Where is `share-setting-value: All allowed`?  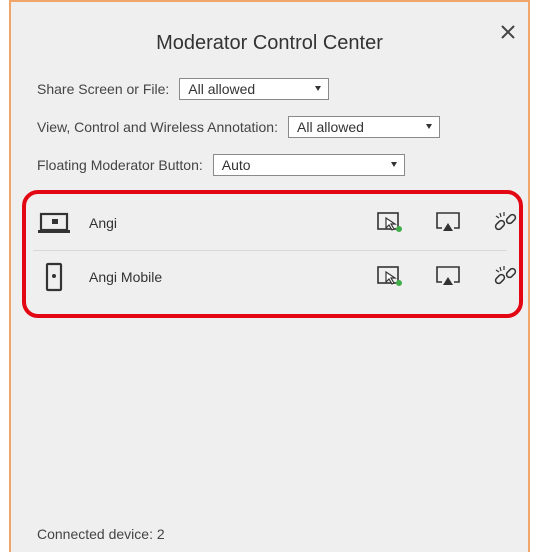
share-setting-value: All allowed is located at coordinates (222, 89).